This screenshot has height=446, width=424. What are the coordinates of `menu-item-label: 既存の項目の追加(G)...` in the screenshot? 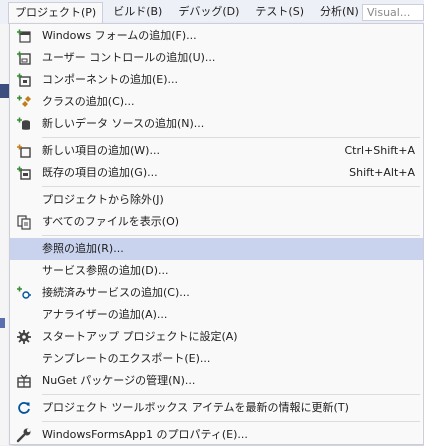 It's located at (100, 172).